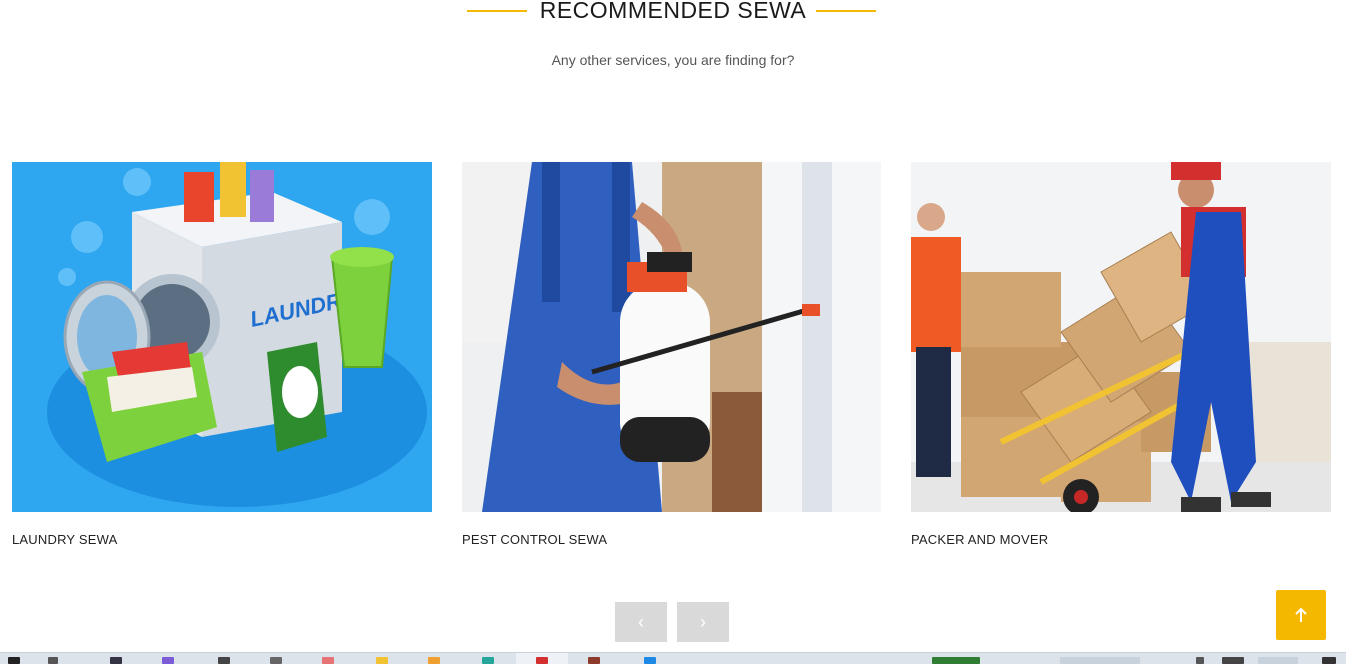 The width and height of the screenshot is (1346, 664). I want to click on section-subtitle: Any other services, you are finding for?, so click(673, 60).